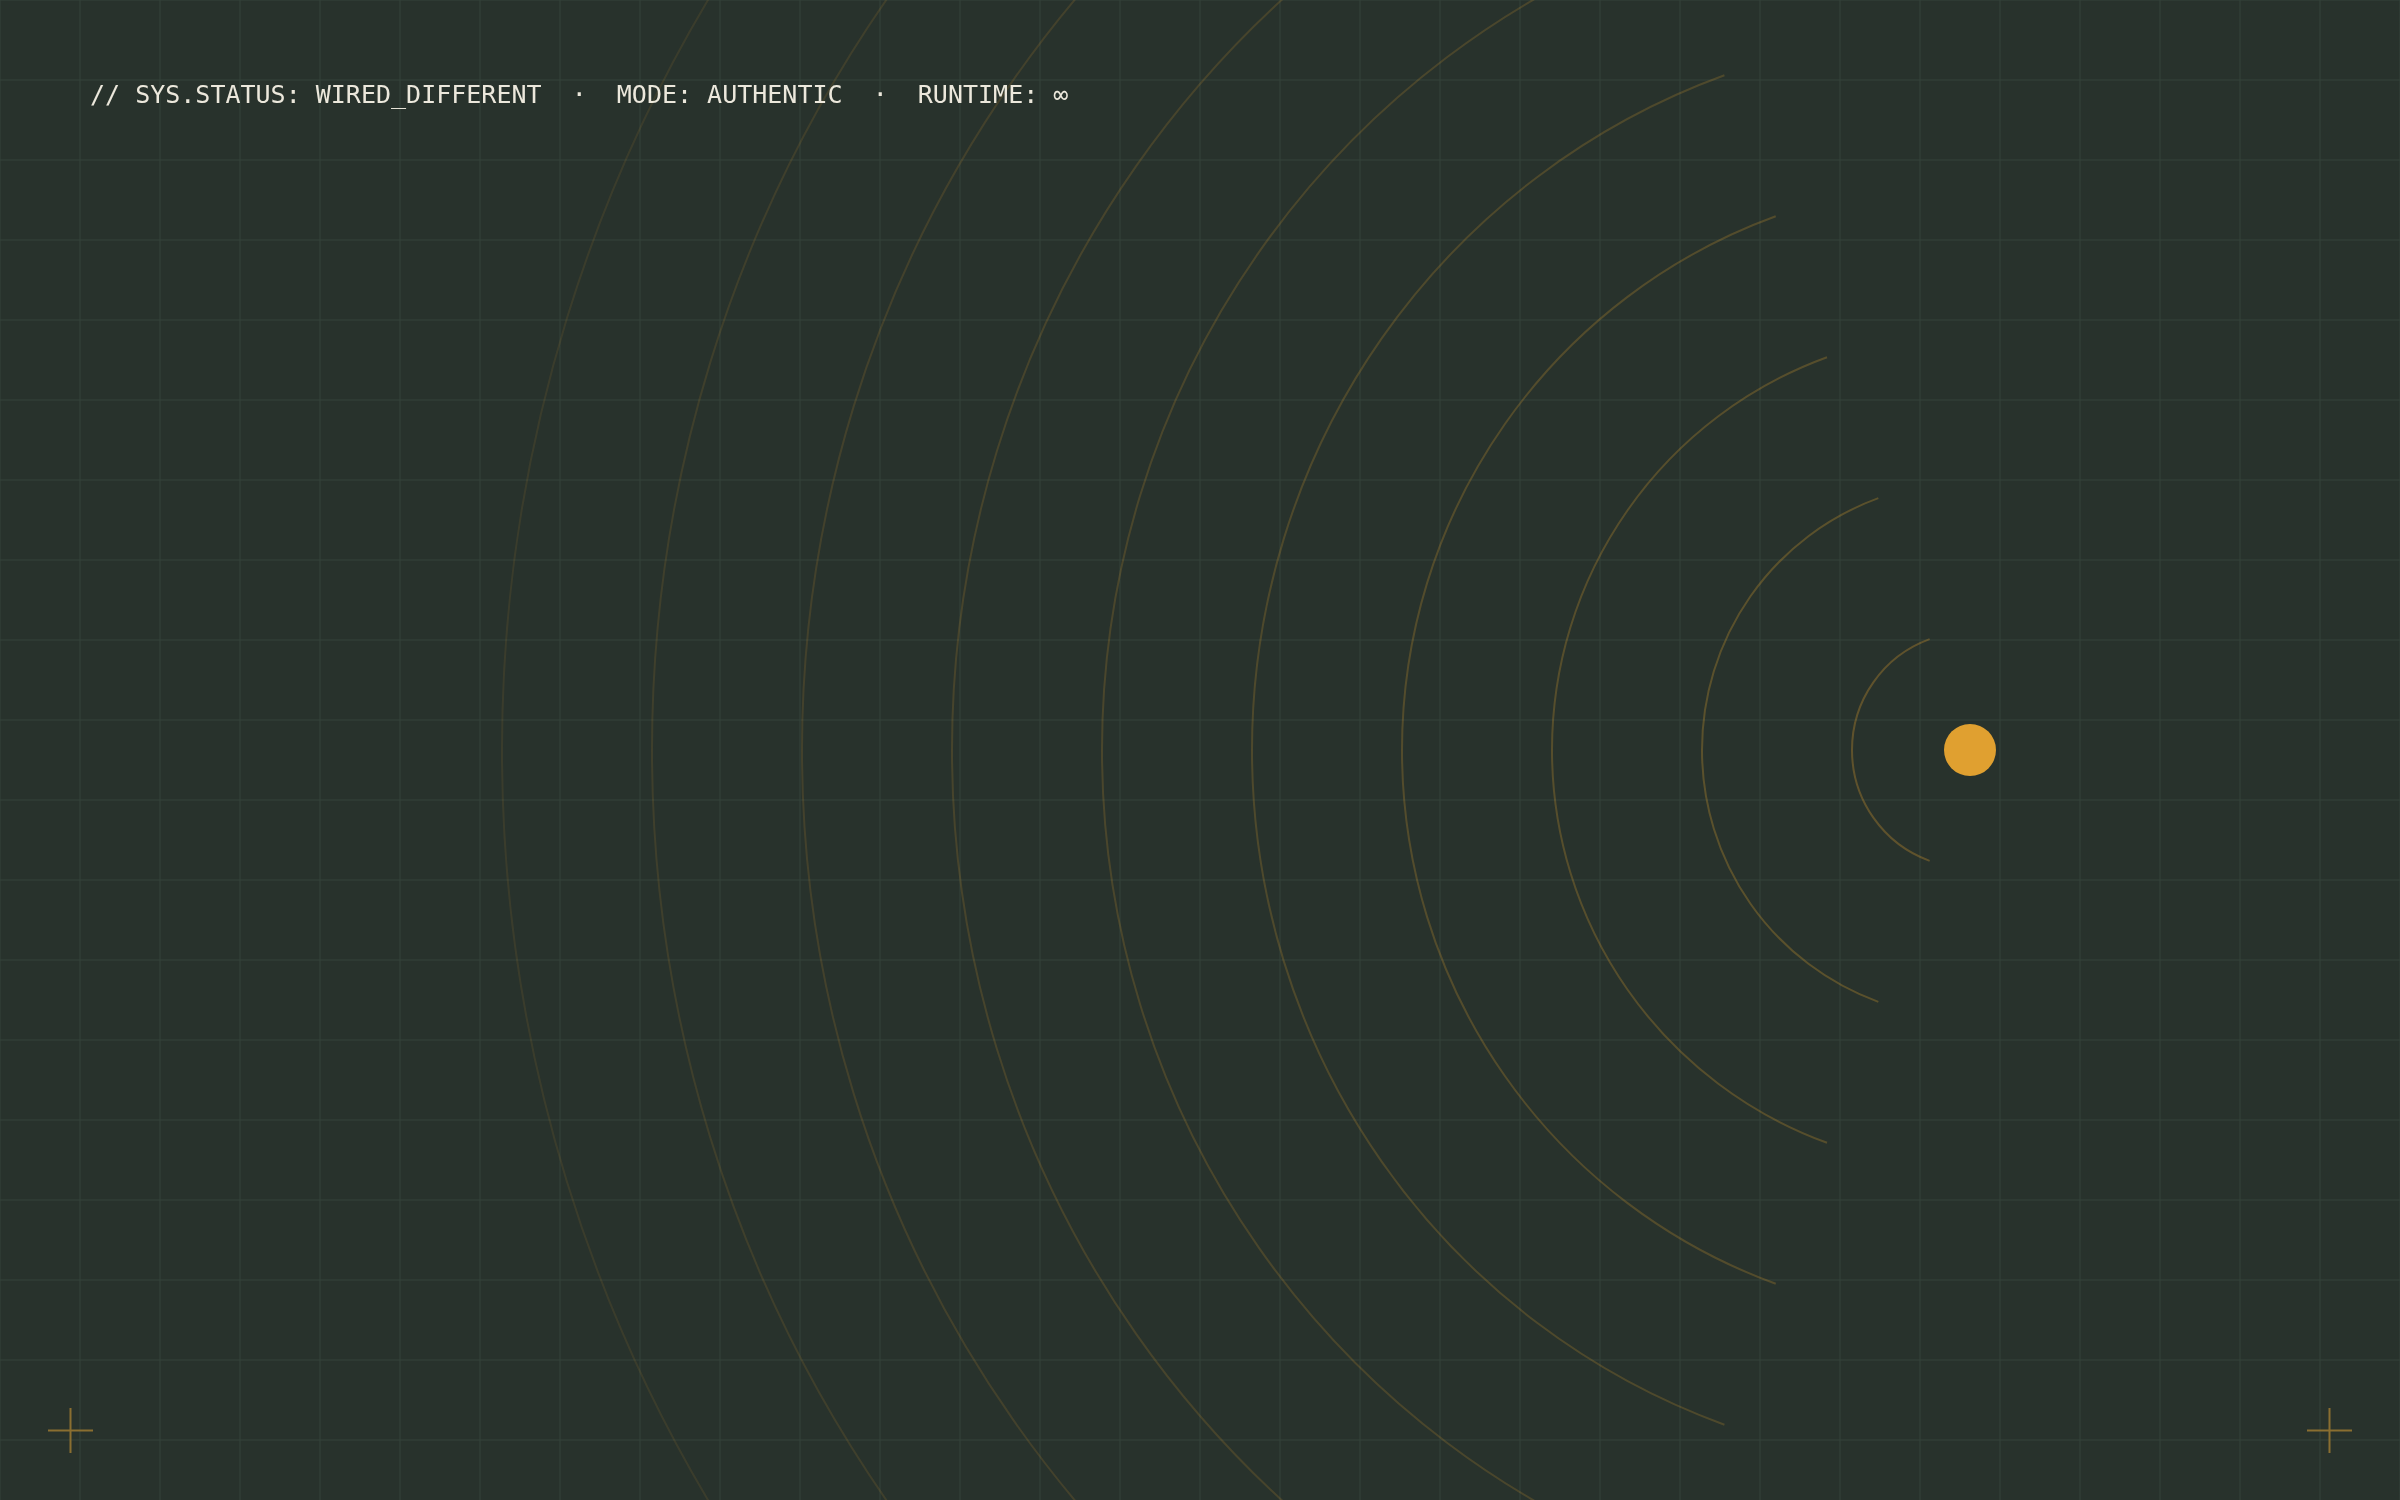 The image size is (2400, 1500). What do you see at coordinates (1970, 750) in the screenshot?
I see `signal-dot` at bounding box center [1970, 750].